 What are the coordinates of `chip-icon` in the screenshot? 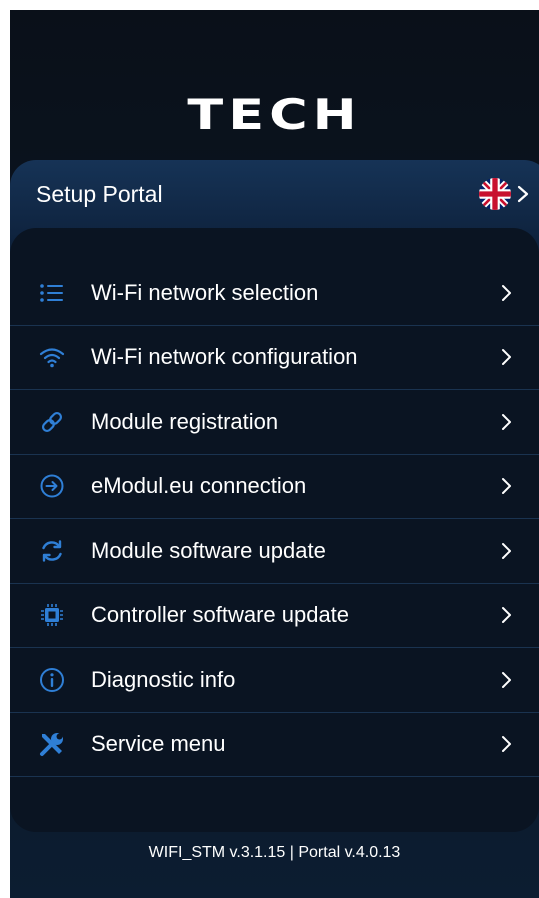 It's located at (52, 615).